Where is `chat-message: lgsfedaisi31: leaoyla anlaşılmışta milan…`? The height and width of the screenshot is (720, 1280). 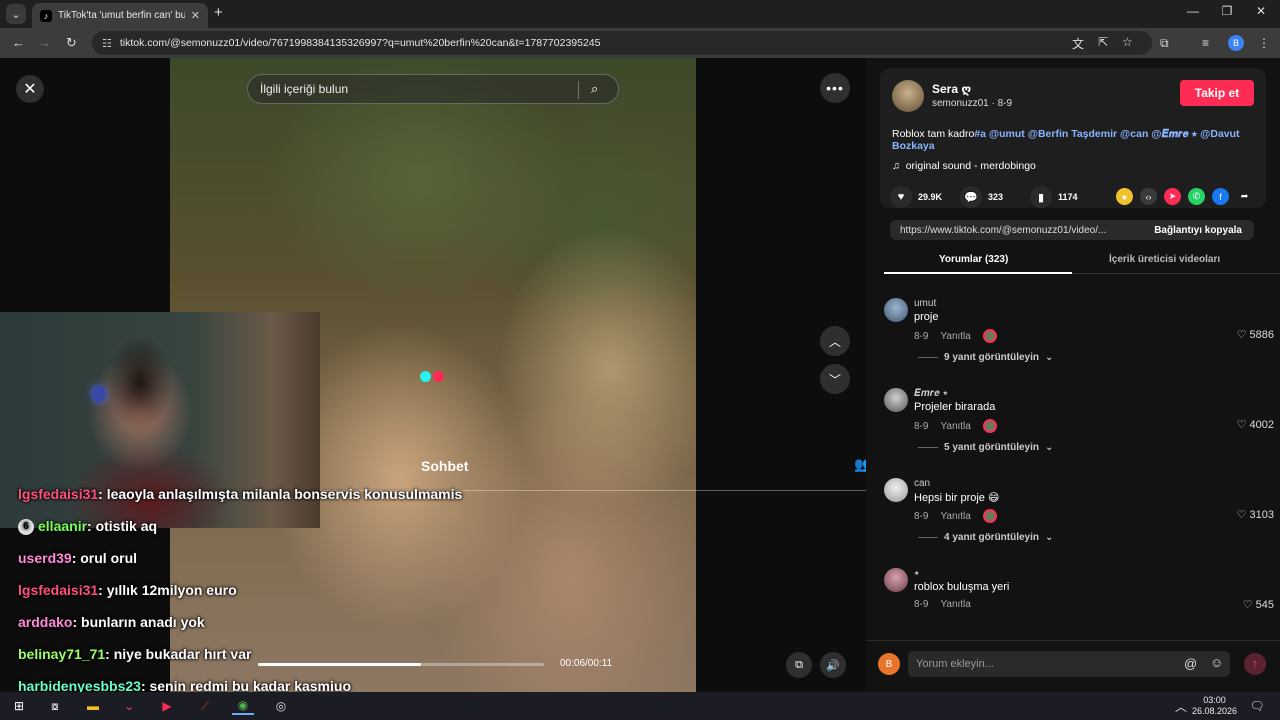
chat-message: lgsfedaisi31: leaoyla anlaşılmışta milan… is located at coordinates (240, 494).